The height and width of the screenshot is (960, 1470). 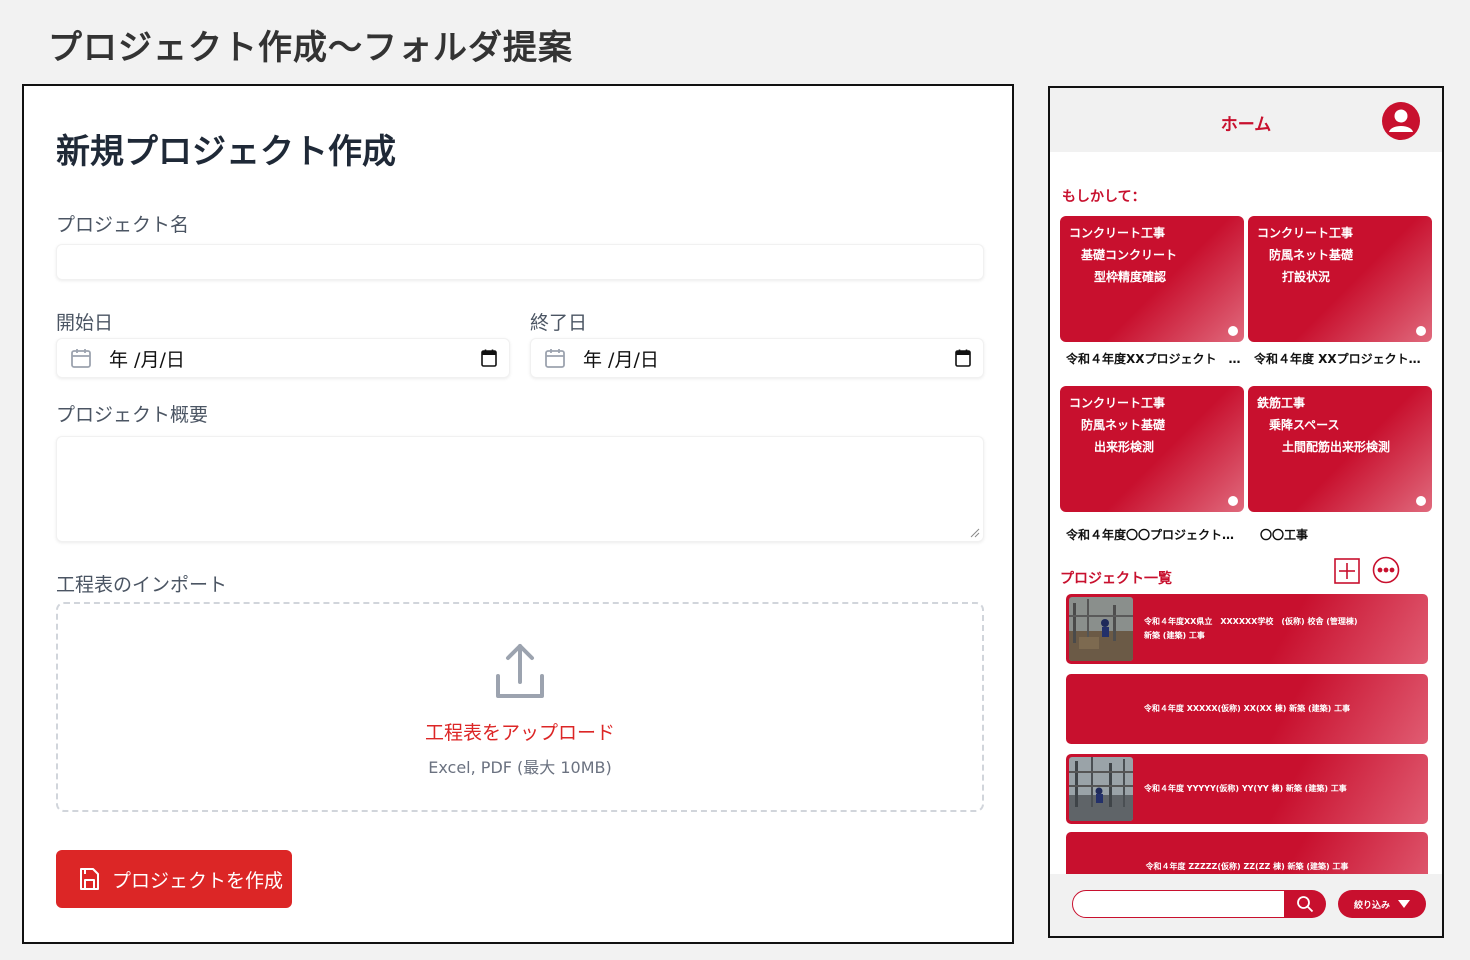 What do you see at coordinates (520, 671) in the screenshot?
I see `upload-icon` at bounding box center [520, 671].